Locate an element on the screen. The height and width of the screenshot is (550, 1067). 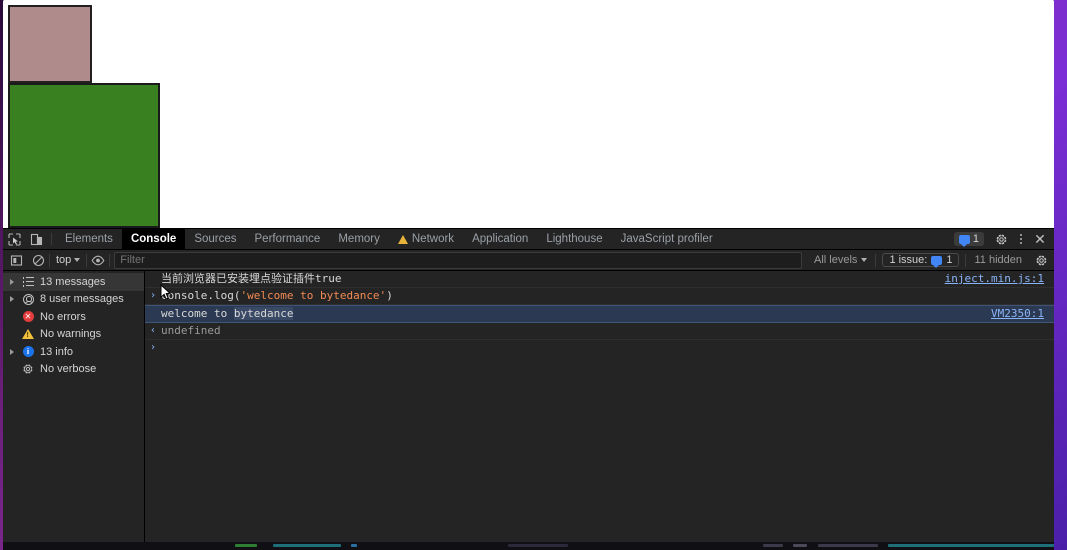
sidebar-item-messages: 13 messages is located at coordinates (73, 282).